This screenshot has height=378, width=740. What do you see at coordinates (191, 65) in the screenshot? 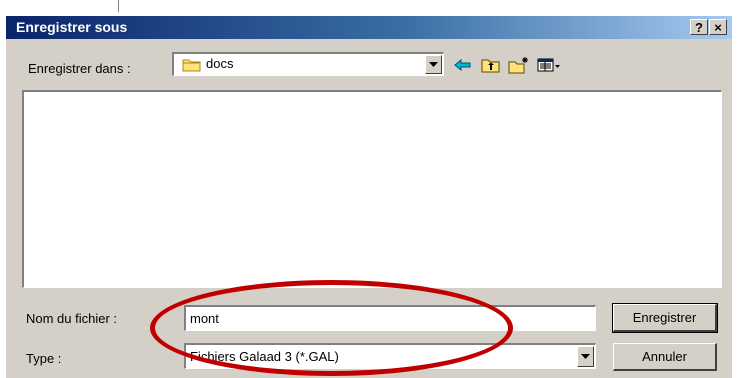
I see `folder-icon` at bounding box center [191, 65].